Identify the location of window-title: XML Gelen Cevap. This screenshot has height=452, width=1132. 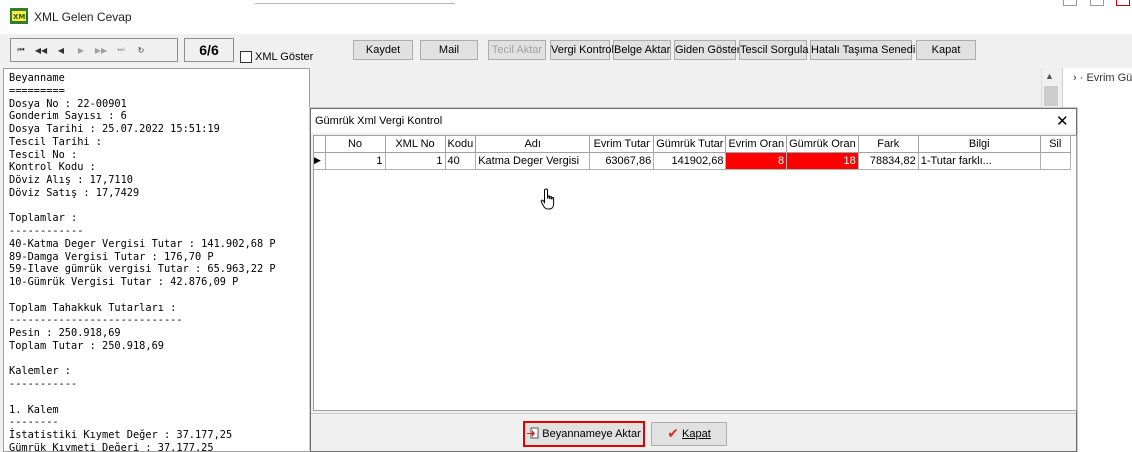
(83, 17).